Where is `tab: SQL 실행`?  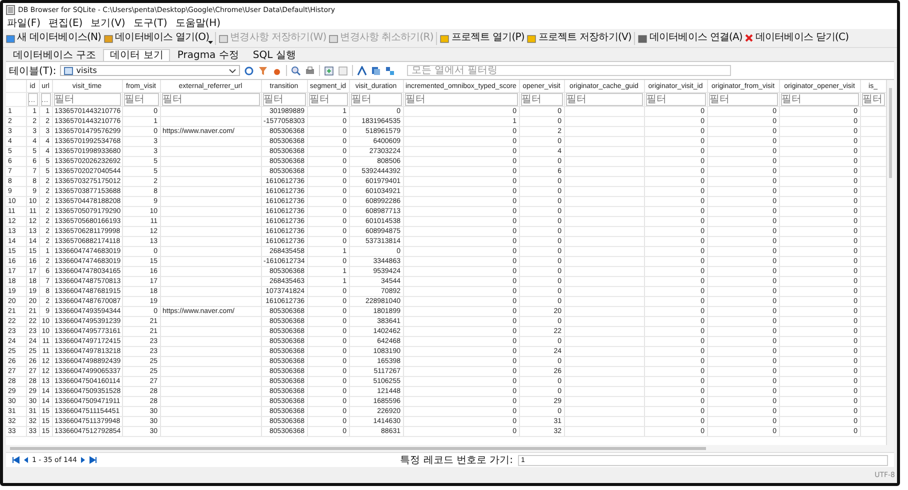
tab: SQL 실행 is located at coordinates (274, 55).